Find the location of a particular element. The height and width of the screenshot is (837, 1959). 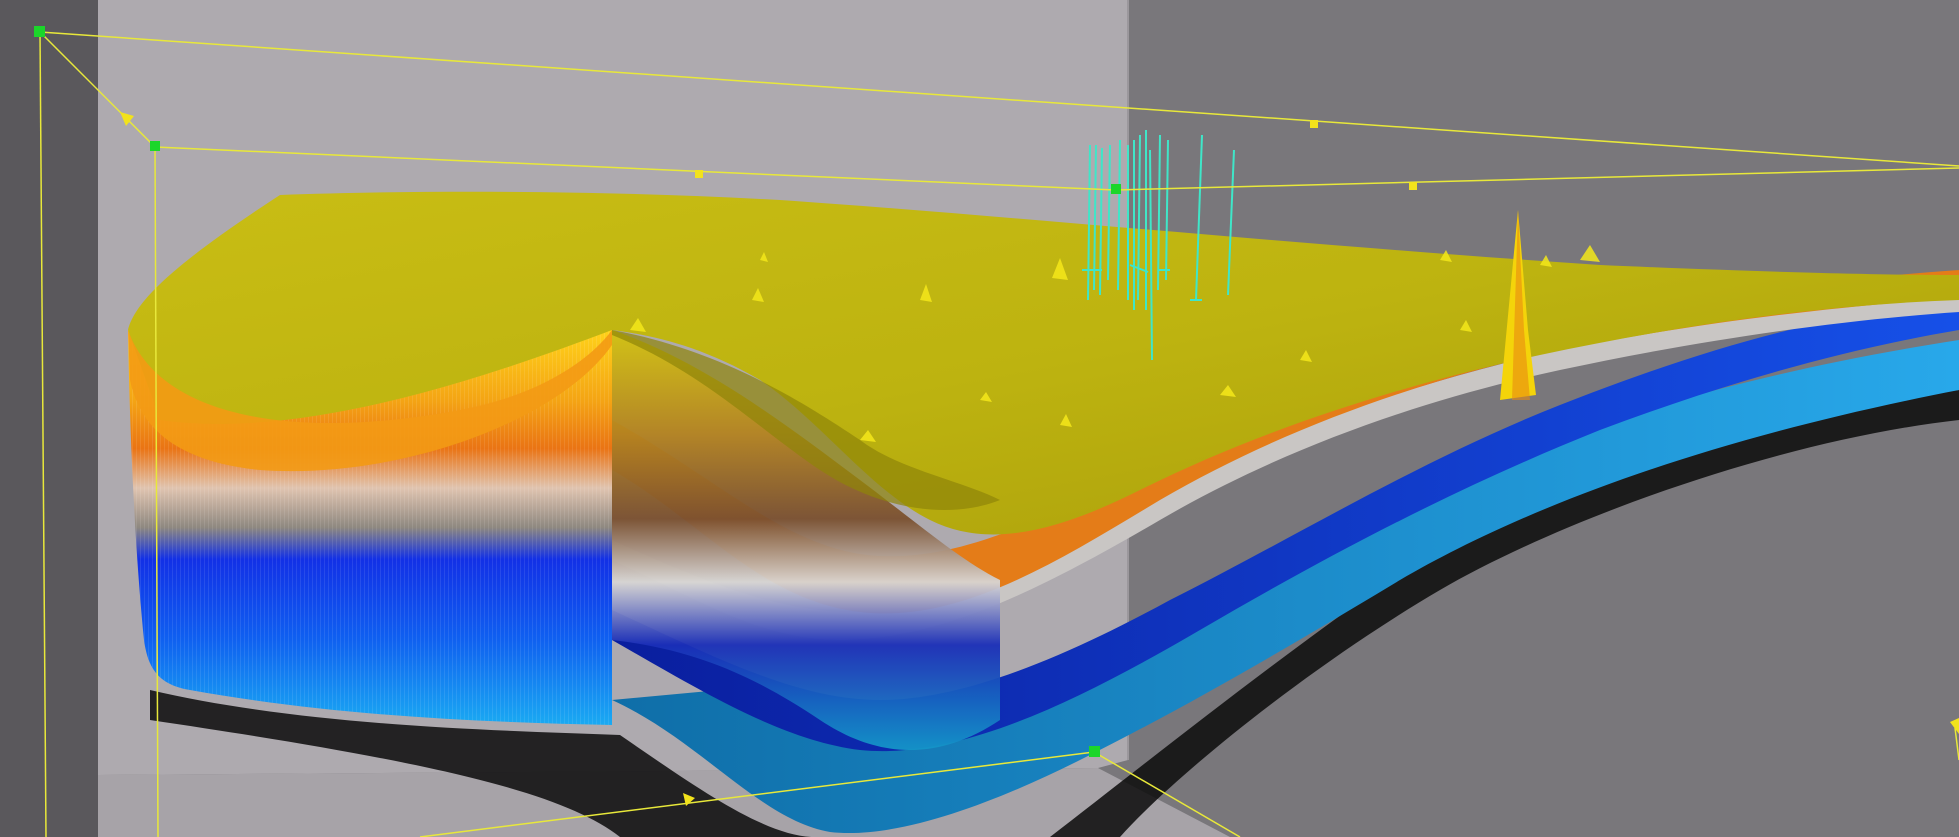

left-wall is located at coordinates (49, 418).